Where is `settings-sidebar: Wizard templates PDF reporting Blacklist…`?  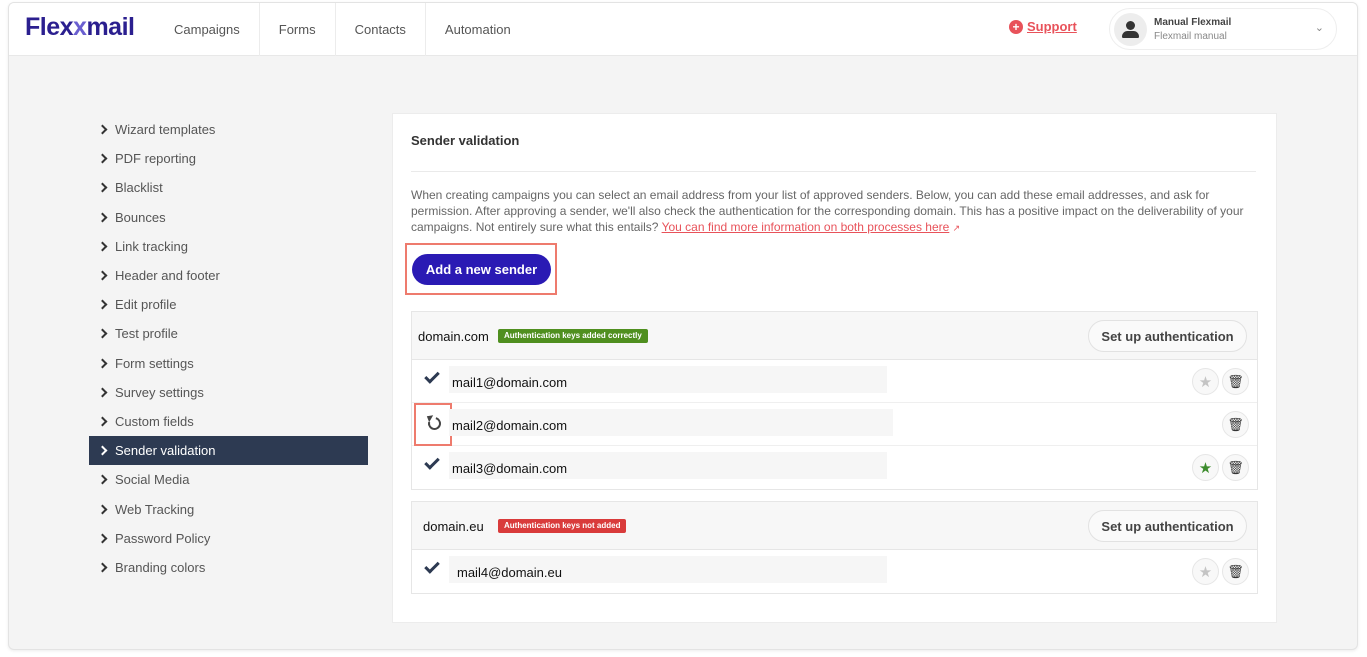
settings-sidebar: Wizard templates PDF reporting Blacklist… is located at coordinates (228, 348).